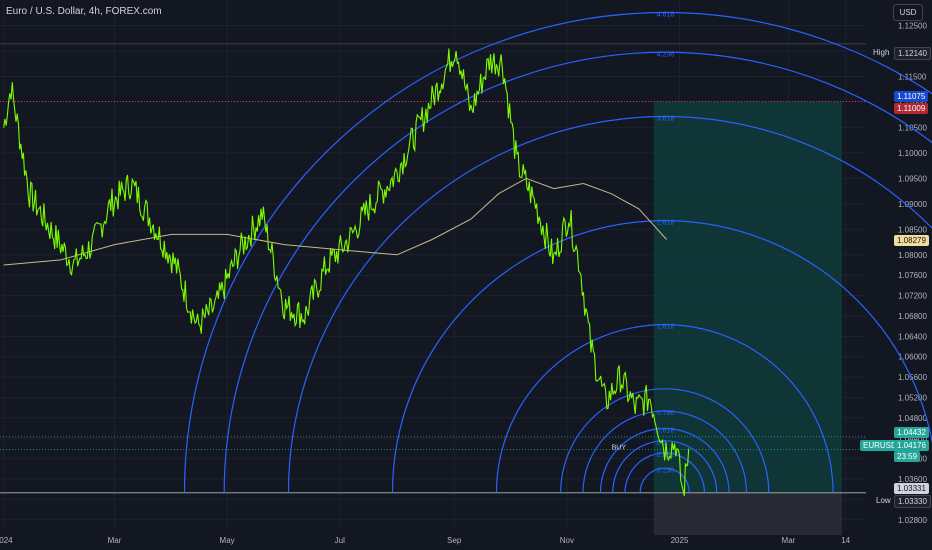  What do you see at coordinates (907, 456) in the screenshot?
I see `countdown-tag: 23:59` at bounding box center [907, 456].